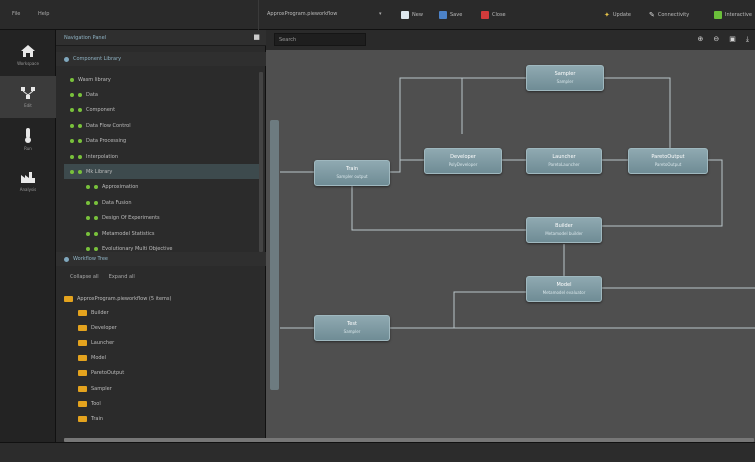 The width and height of the screenshot is (755, 462). What do you see at coordinates (85, 38) in the screenshot?
I see `navigation-panel-title: Navigation Panel` at bounding box center [85, 38].